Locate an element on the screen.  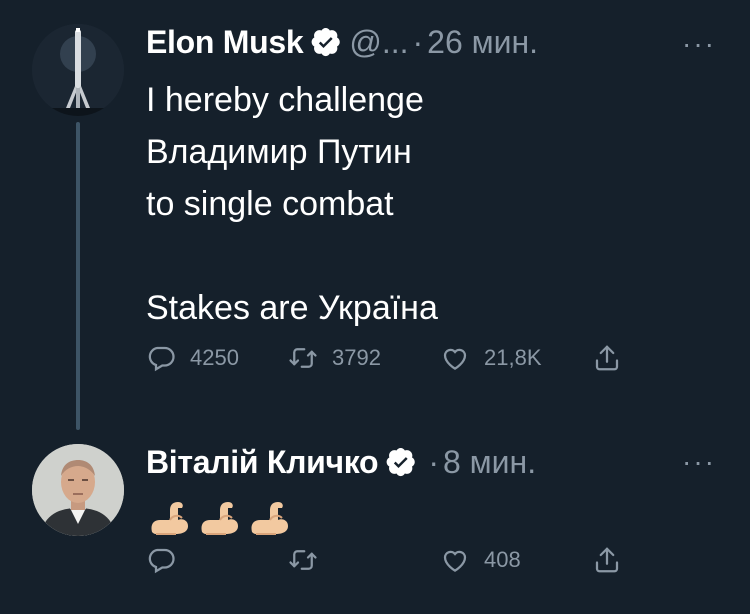
reply-count: 4250 is located at coordinates (214, 357).